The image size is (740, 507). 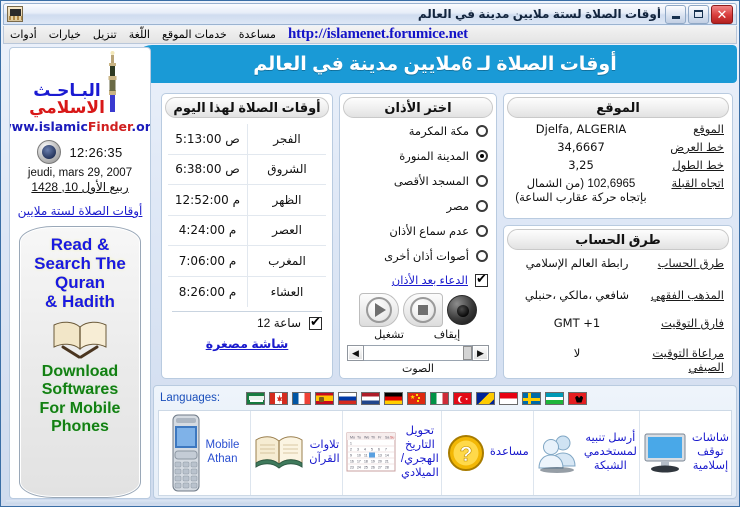 What do you see at coordinates (80, 173) in the screenshot?
I see `gregorian-date: jeudi, mars 29, 2007` at bounding box center [80, 173].